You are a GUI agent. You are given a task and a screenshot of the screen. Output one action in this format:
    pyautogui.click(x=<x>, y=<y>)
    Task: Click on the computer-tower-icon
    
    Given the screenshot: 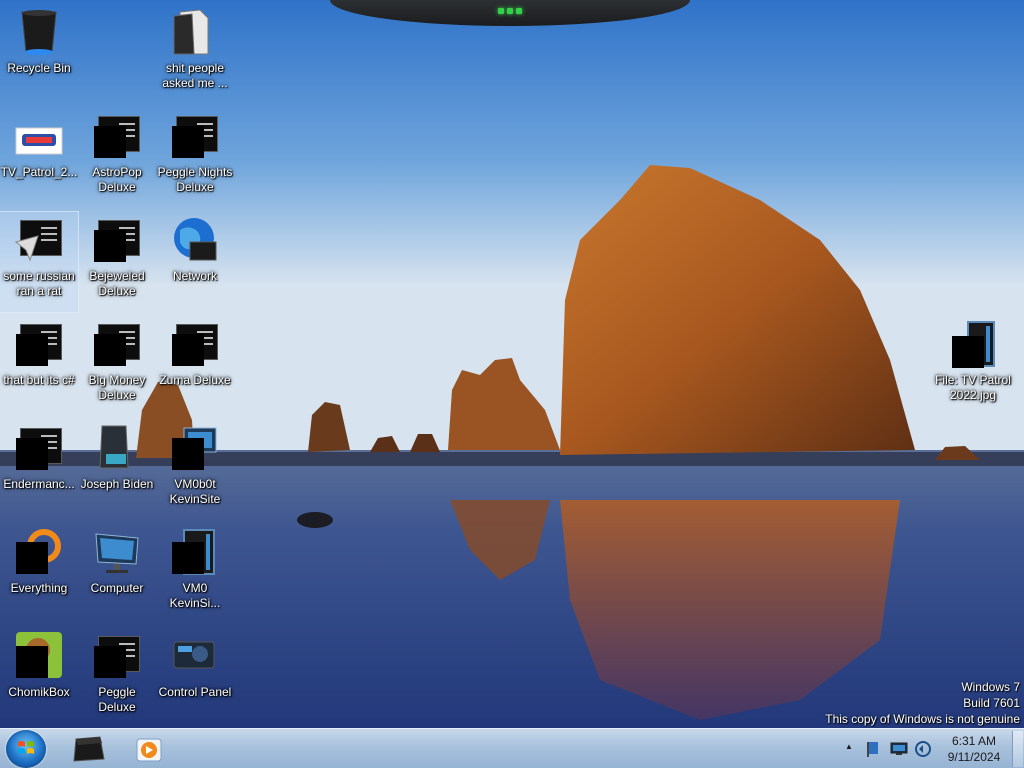 What is the action you would take?
    pyautogui.click(x=117, y=449)
    